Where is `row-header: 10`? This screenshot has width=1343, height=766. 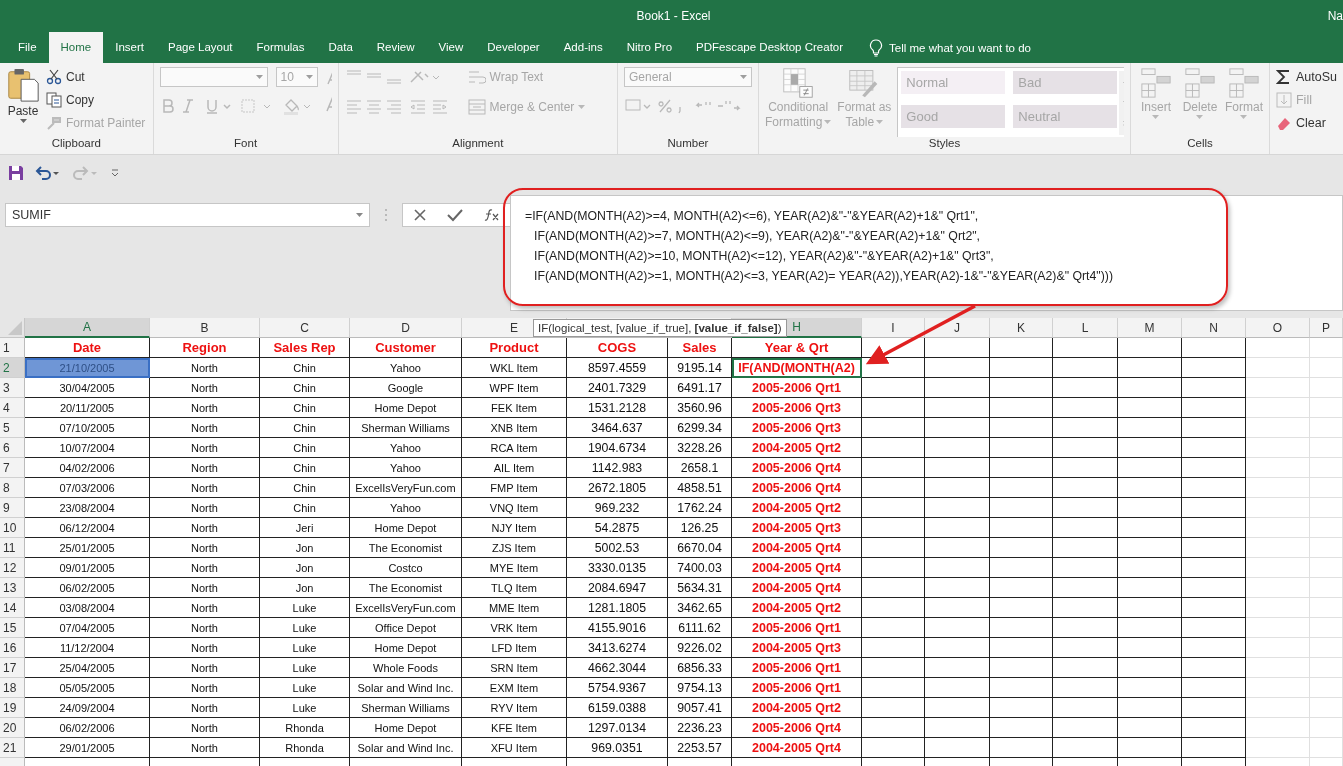
row-header: 10 is located at coordinates (12, 528).